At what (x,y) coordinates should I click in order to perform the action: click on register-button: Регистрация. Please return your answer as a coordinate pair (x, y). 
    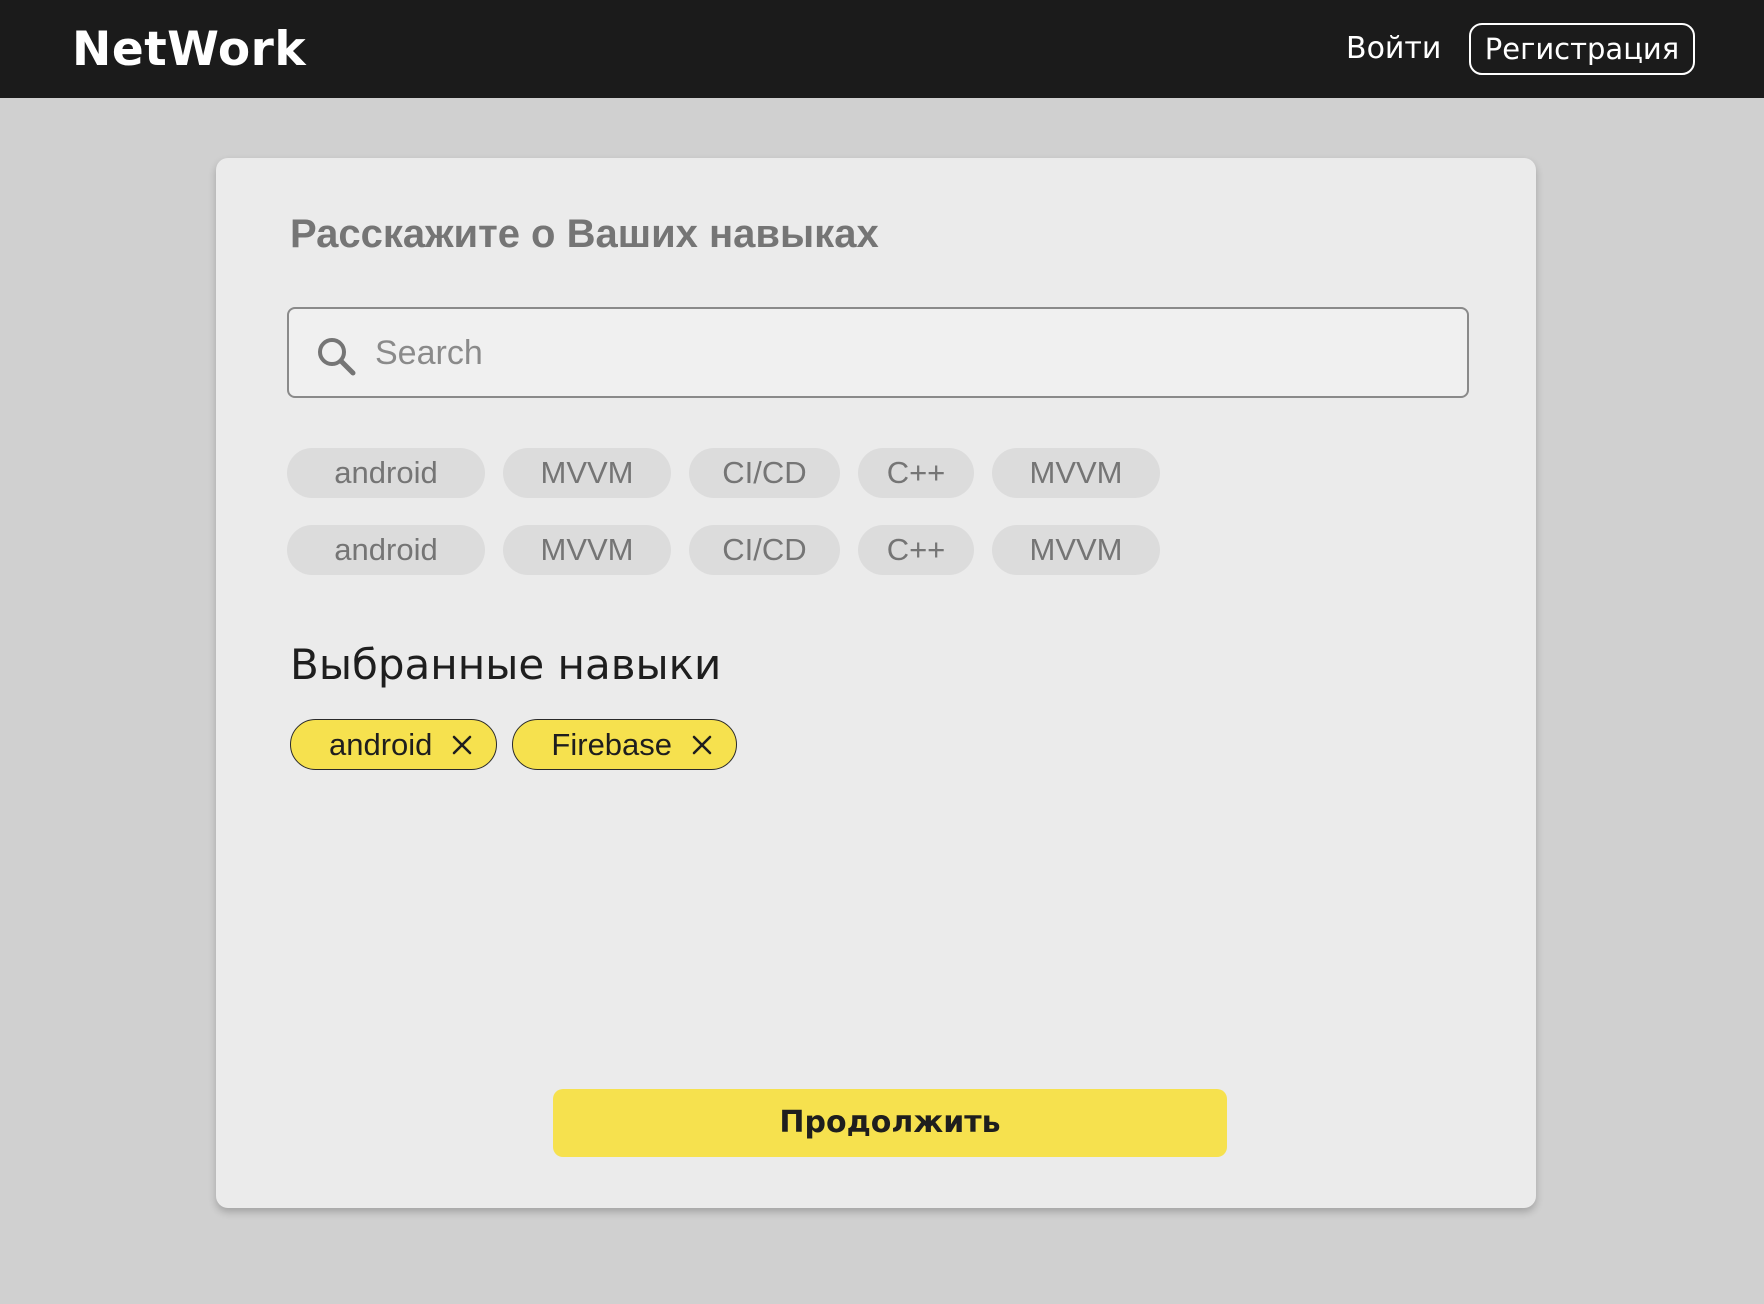
    Looking at the image, I should click on (1582, 49).